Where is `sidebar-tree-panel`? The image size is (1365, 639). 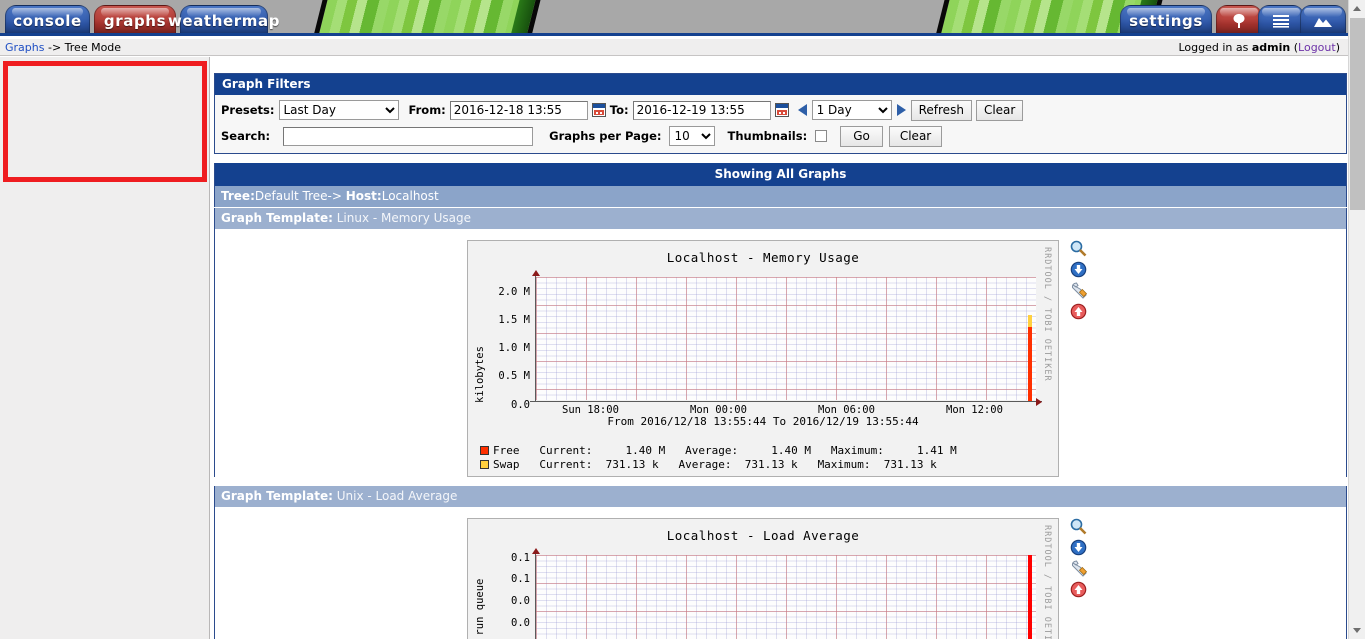
sidebar-tree-panel is located at coordinates (105, 348).